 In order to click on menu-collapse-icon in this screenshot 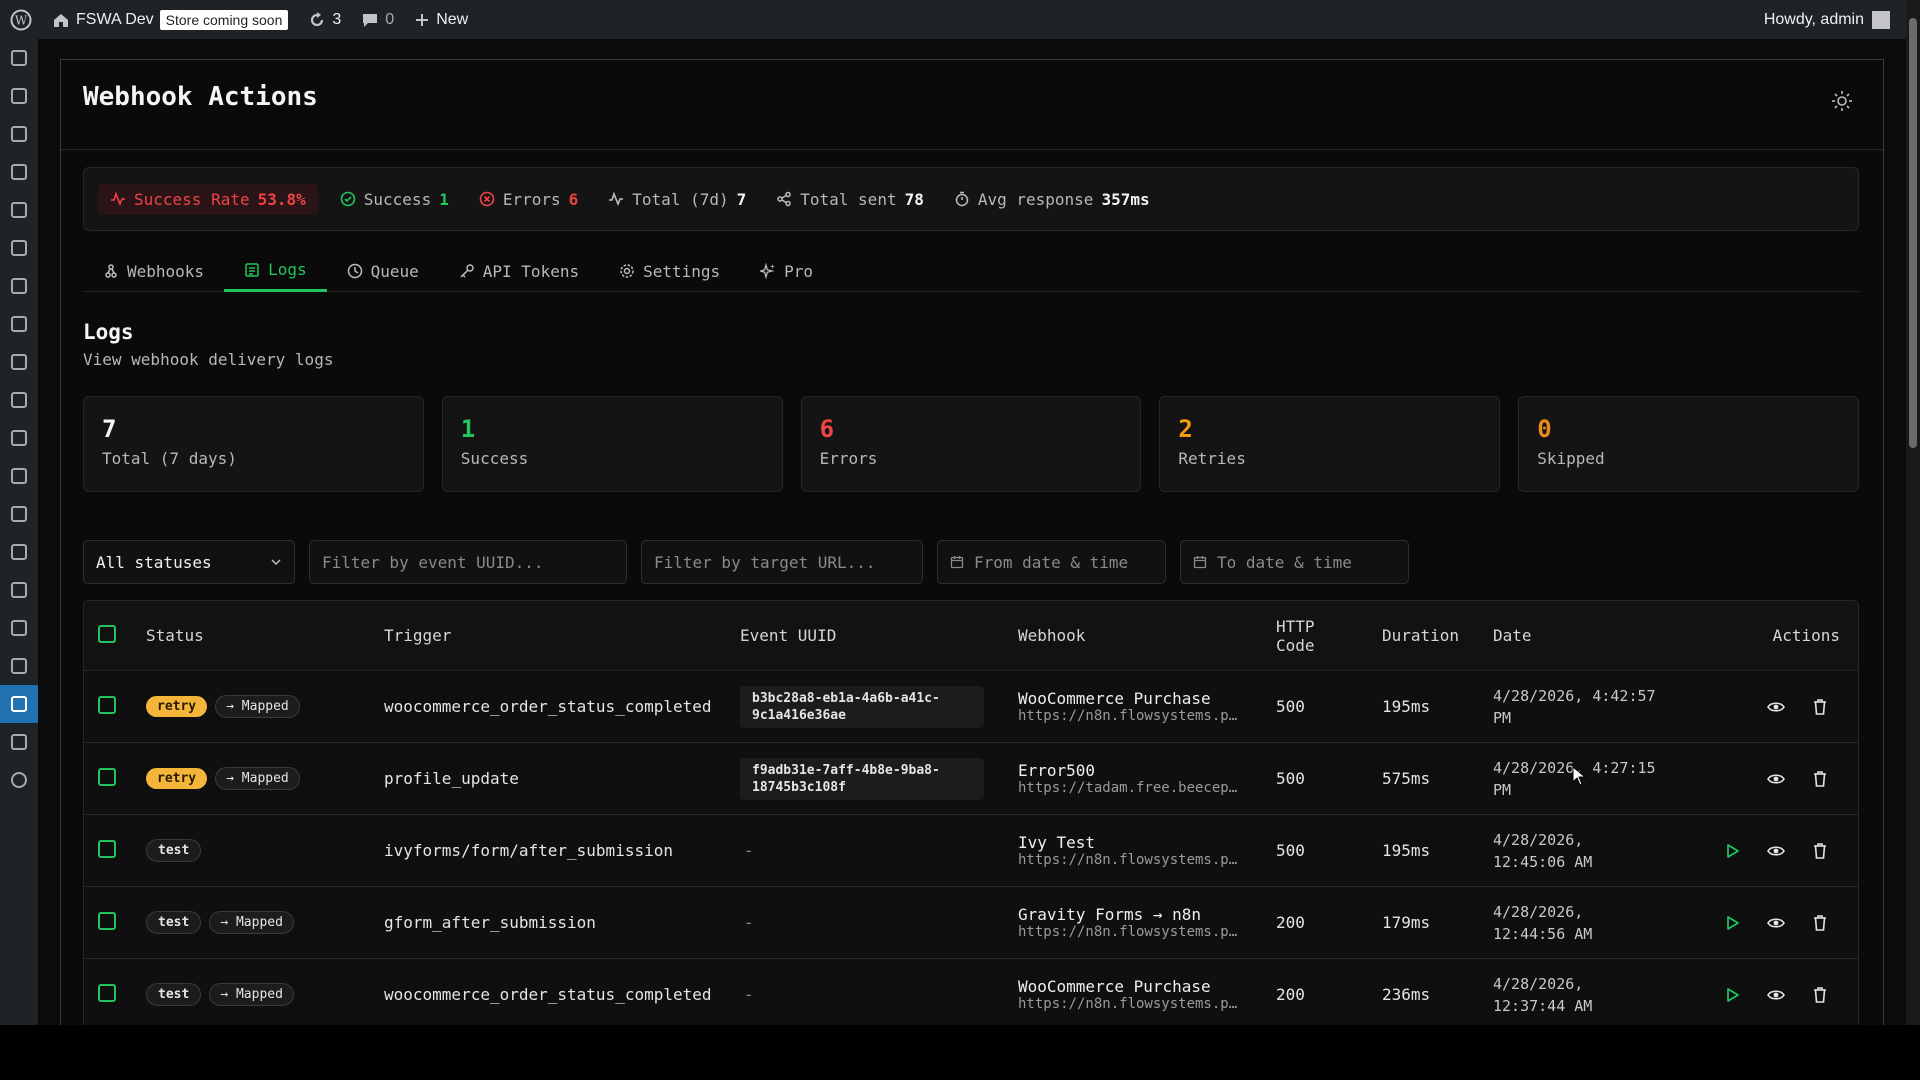, I will do `click(19, 780)`.